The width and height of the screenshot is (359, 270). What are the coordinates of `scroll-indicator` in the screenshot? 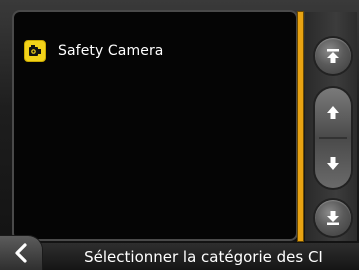 It's located at (300, 126).